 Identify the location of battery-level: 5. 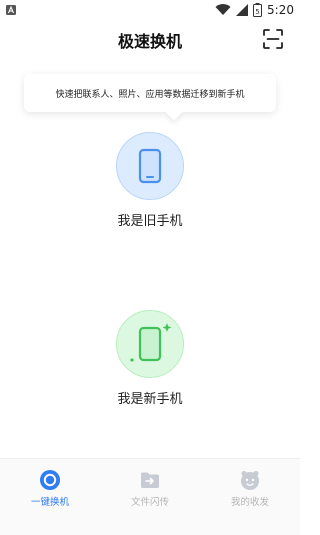
(257, 12).